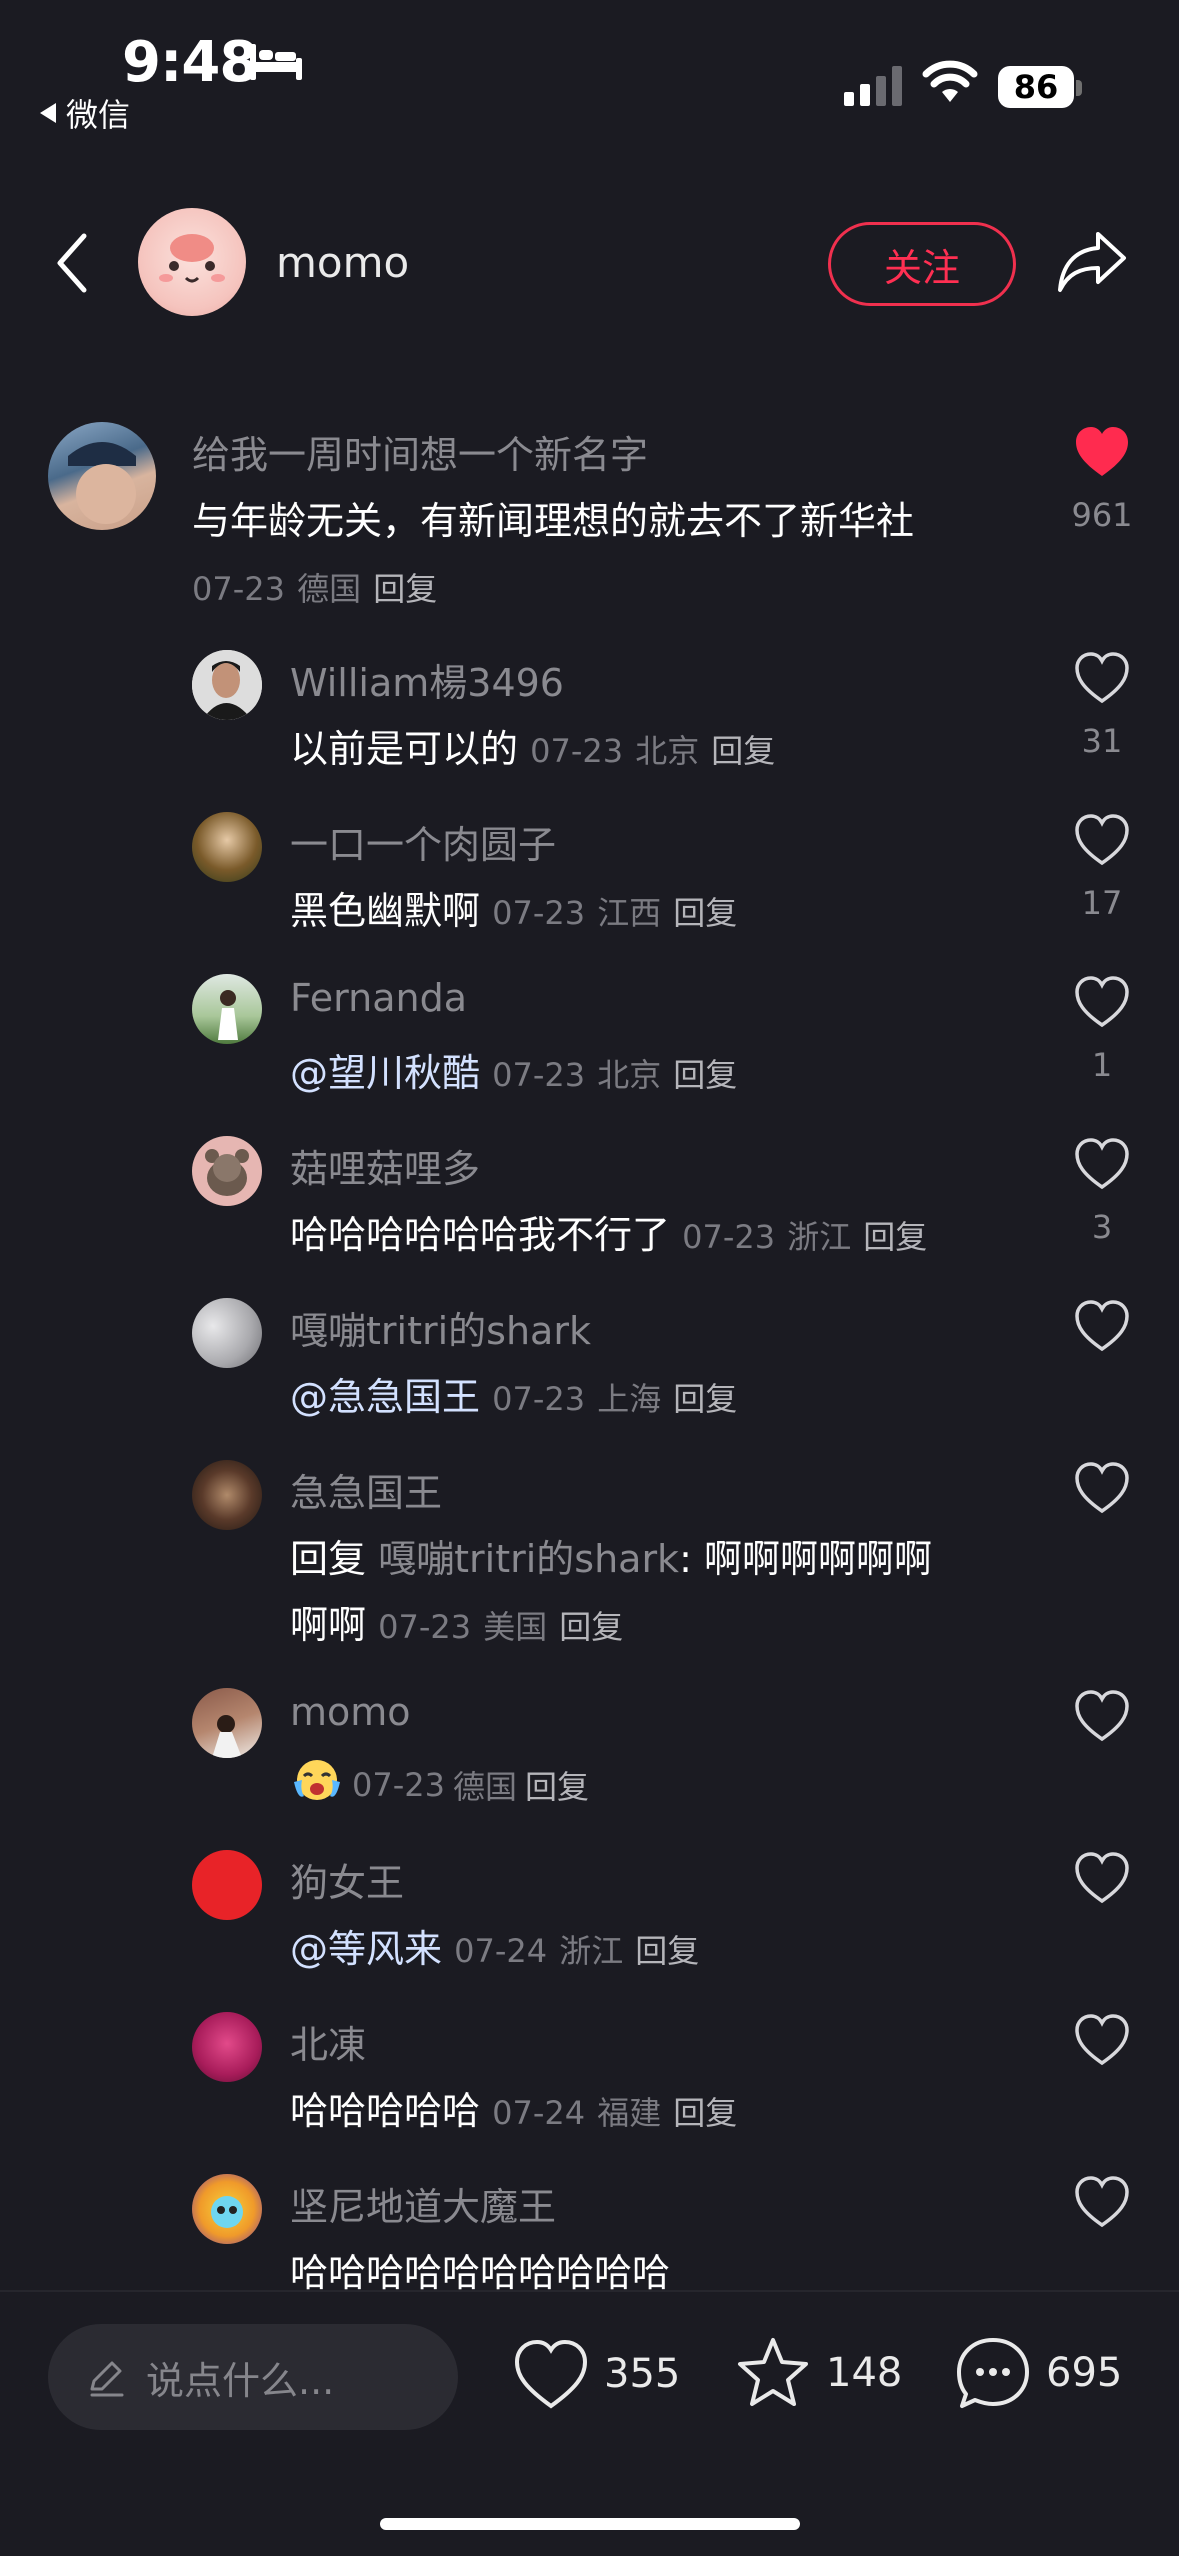 This screenshot has width=1179, height=2556. What do you see at coordinates (515, 1627) in the screenshot?
I see `reply-location: 美国` at bounding box center [515, 1627].